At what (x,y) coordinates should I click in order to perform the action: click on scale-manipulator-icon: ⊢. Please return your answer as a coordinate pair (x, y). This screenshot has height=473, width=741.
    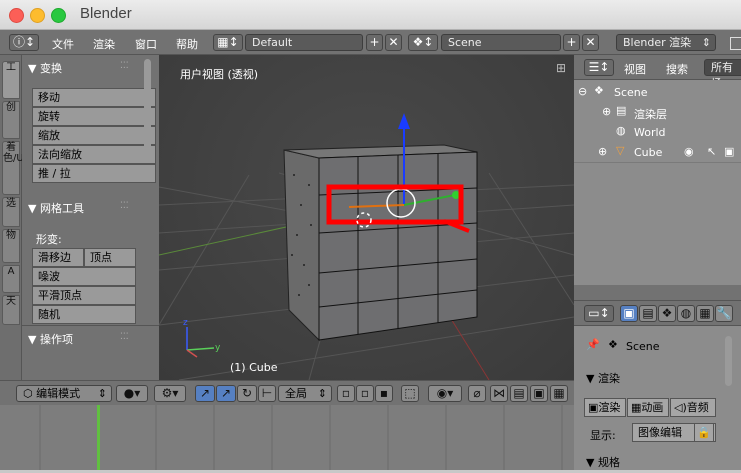
    Looking at the image, I should click on (267, 393).